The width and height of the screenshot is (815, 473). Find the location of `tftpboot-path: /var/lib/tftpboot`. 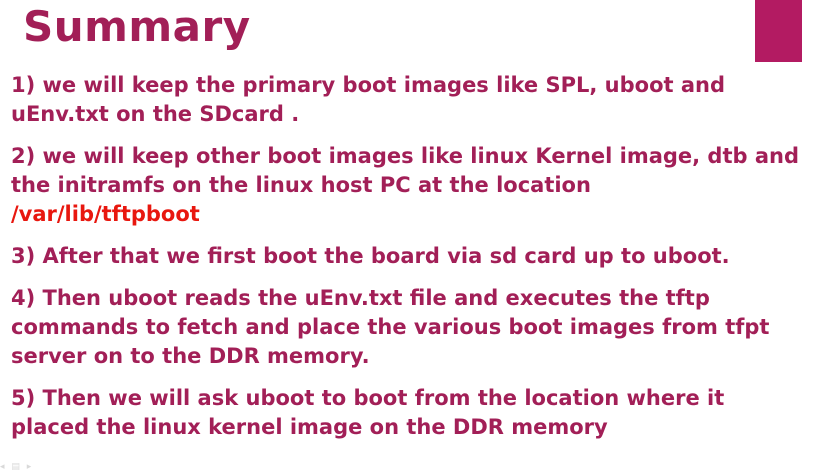

tftpboot-path: /var/lib/tftpboot is located at coordinates (105, 214).